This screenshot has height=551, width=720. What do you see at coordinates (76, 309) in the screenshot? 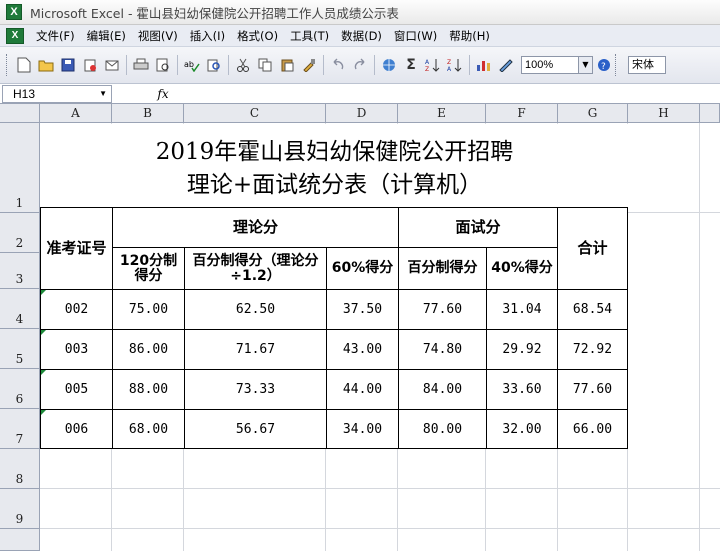
I see `table-cell: 002` at bounding box center [76, 309].